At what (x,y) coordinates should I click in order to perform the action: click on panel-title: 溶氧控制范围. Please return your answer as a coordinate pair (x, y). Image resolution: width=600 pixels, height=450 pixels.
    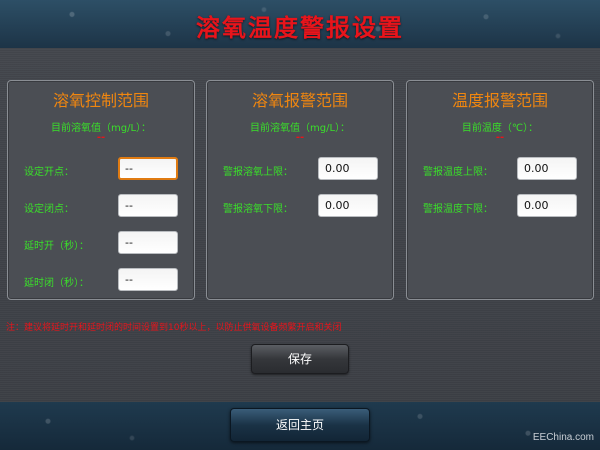
    Looking at the image, I should click on (100, 100).